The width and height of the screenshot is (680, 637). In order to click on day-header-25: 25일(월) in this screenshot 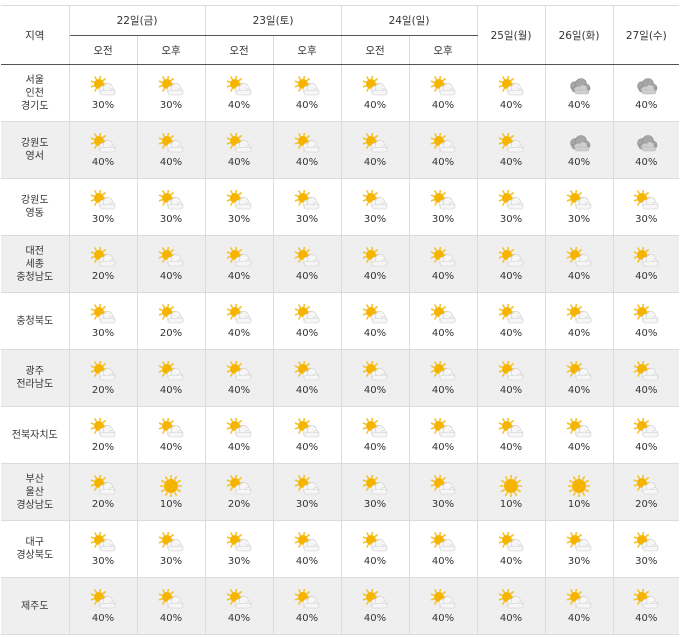, I will do `click(511, 35)`.